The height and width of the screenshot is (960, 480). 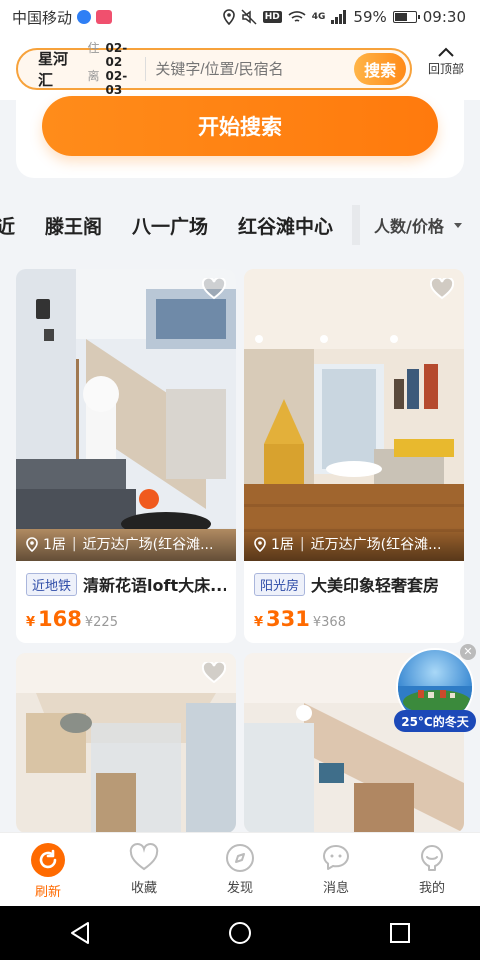 What do you see at coordinates (52, 584) in the screenshot?
I see `listing-tag: 近地铁` at bounding box center [52, 584].